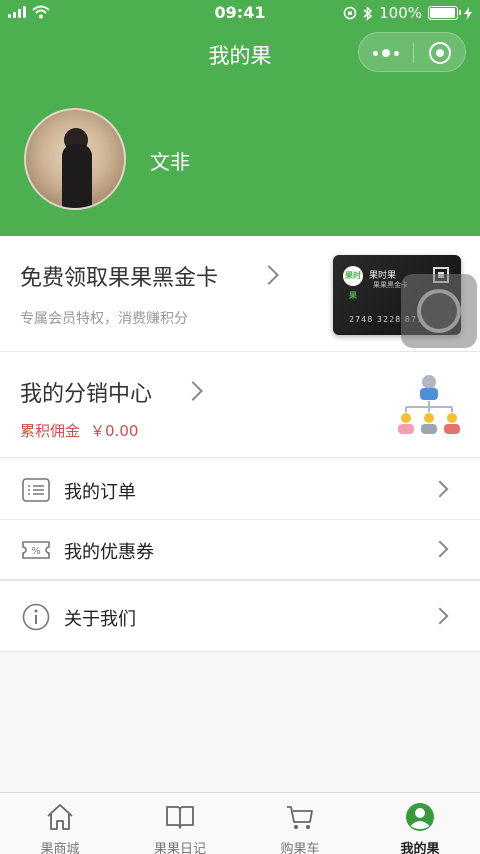 This screenshot has width=480, height=854. I want to click on charging-icon, so click(468, 13).